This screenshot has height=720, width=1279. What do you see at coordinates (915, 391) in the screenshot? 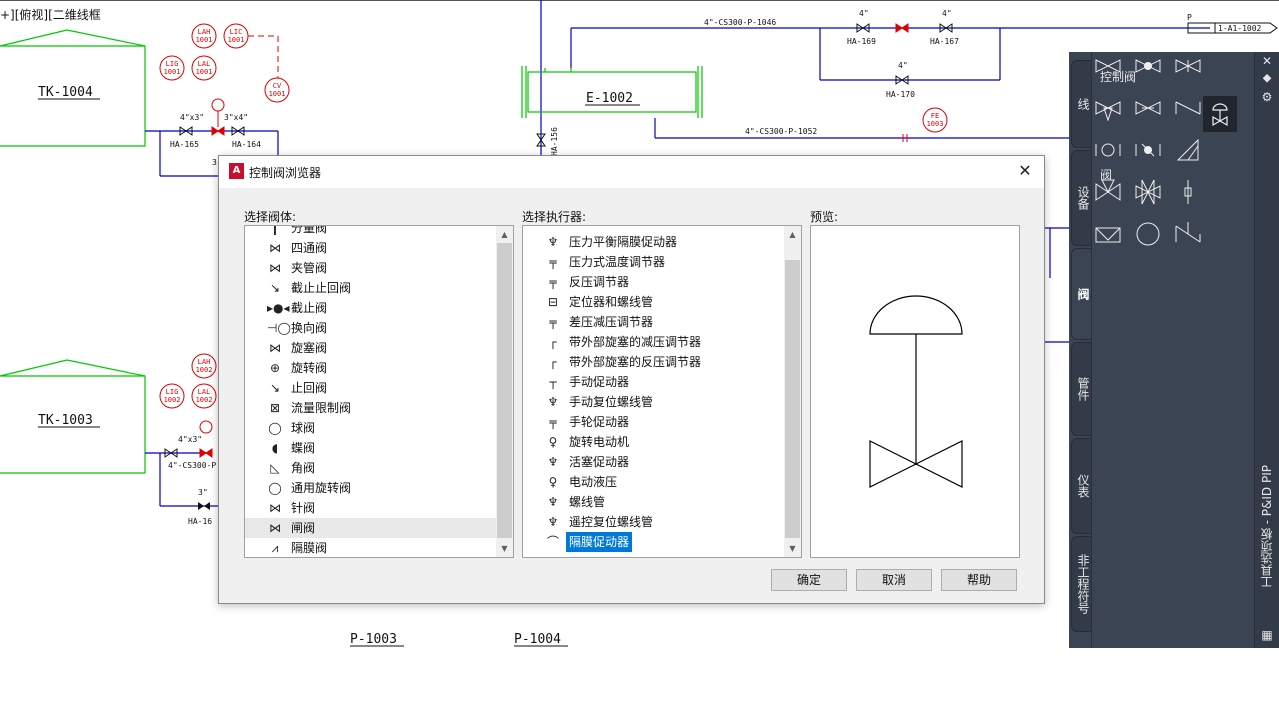
I see `valve-preview` at bounding box center [915, 391].